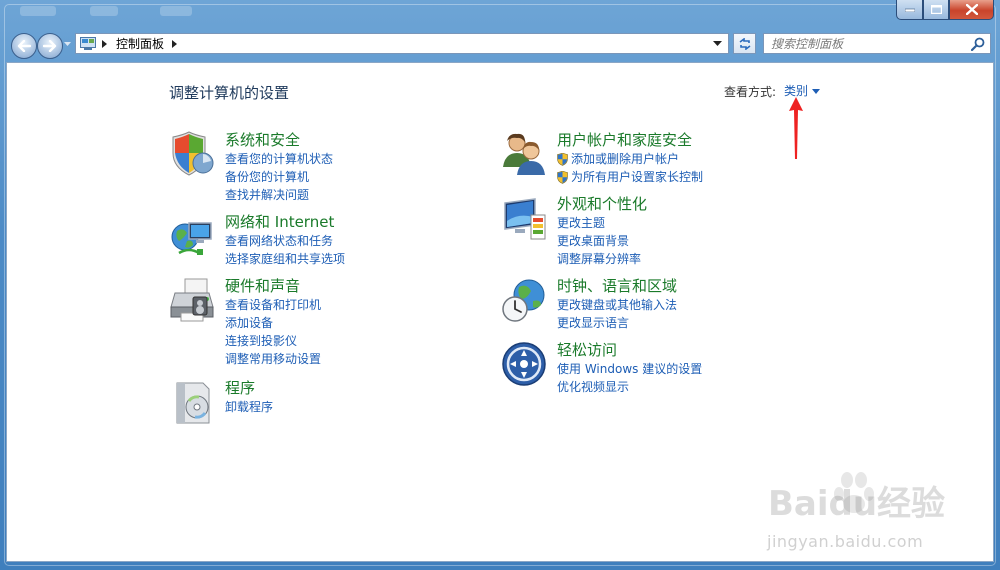 The width and height of the screenshot is (1000, 570). I want to click on users-icon, so click(524, 154).